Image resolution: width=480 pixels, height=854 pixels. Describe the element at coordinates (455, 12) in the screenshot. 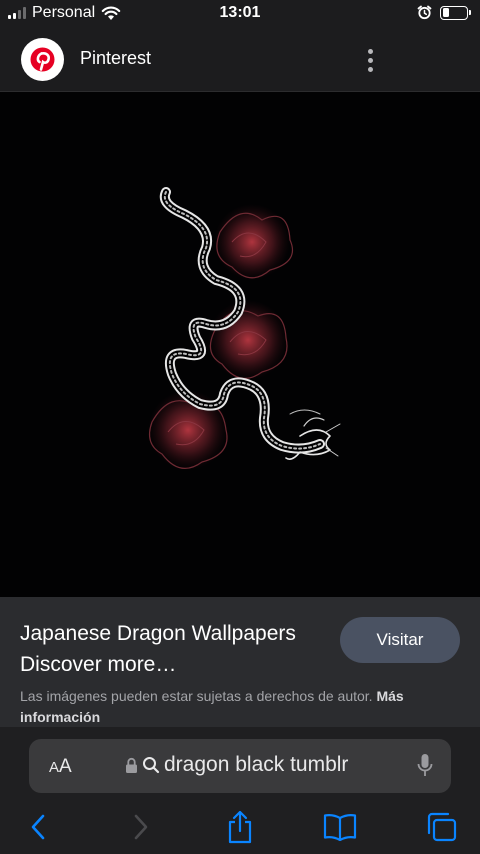

I see `battery-icon` at that location.